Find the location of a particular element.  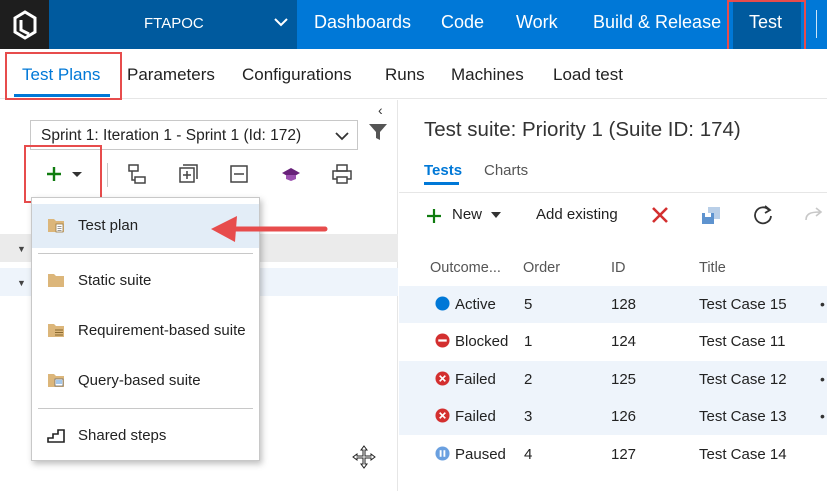

tab-runs: Runs is located at coordinates (405, 75).